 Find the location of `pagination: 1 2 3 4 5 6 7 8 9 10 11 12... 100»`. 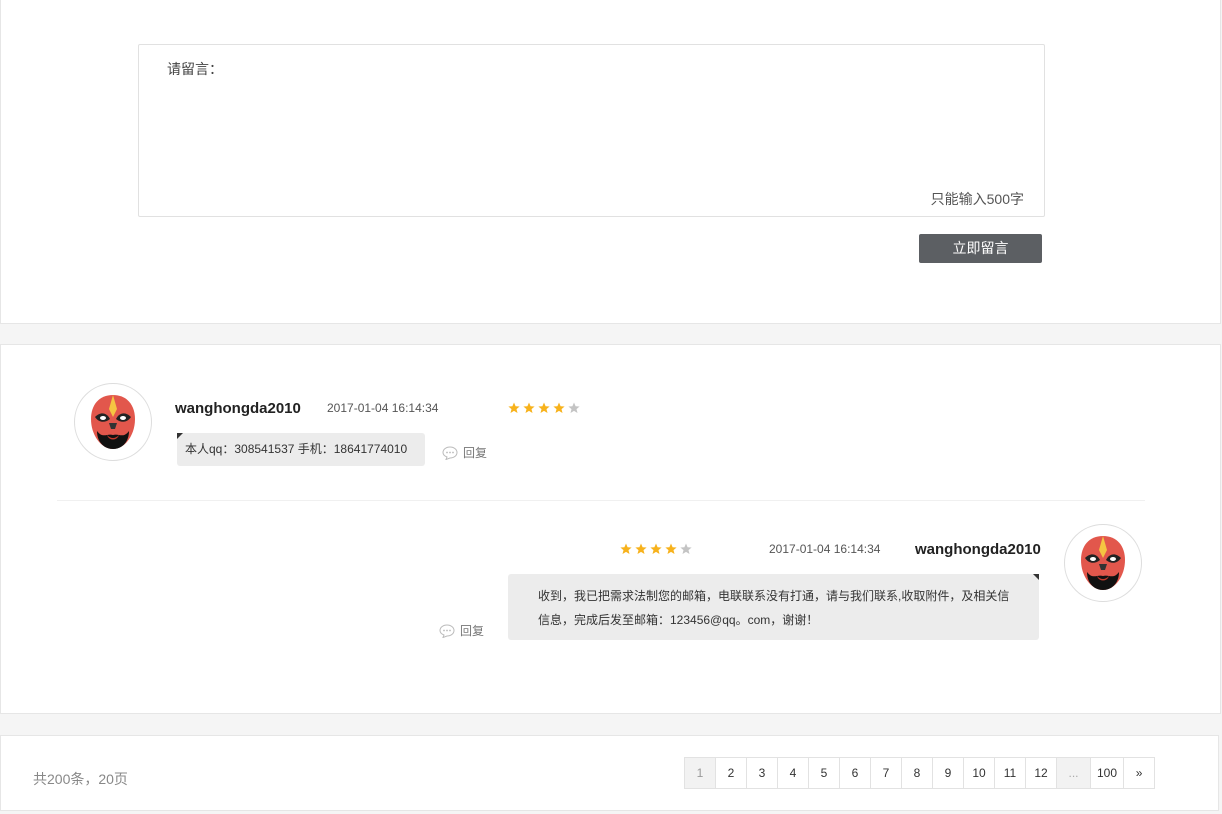

pagination: 1 2 3 4 5 6 7 8 9 10 11 12... 100» is located at coordinates (920, 773).